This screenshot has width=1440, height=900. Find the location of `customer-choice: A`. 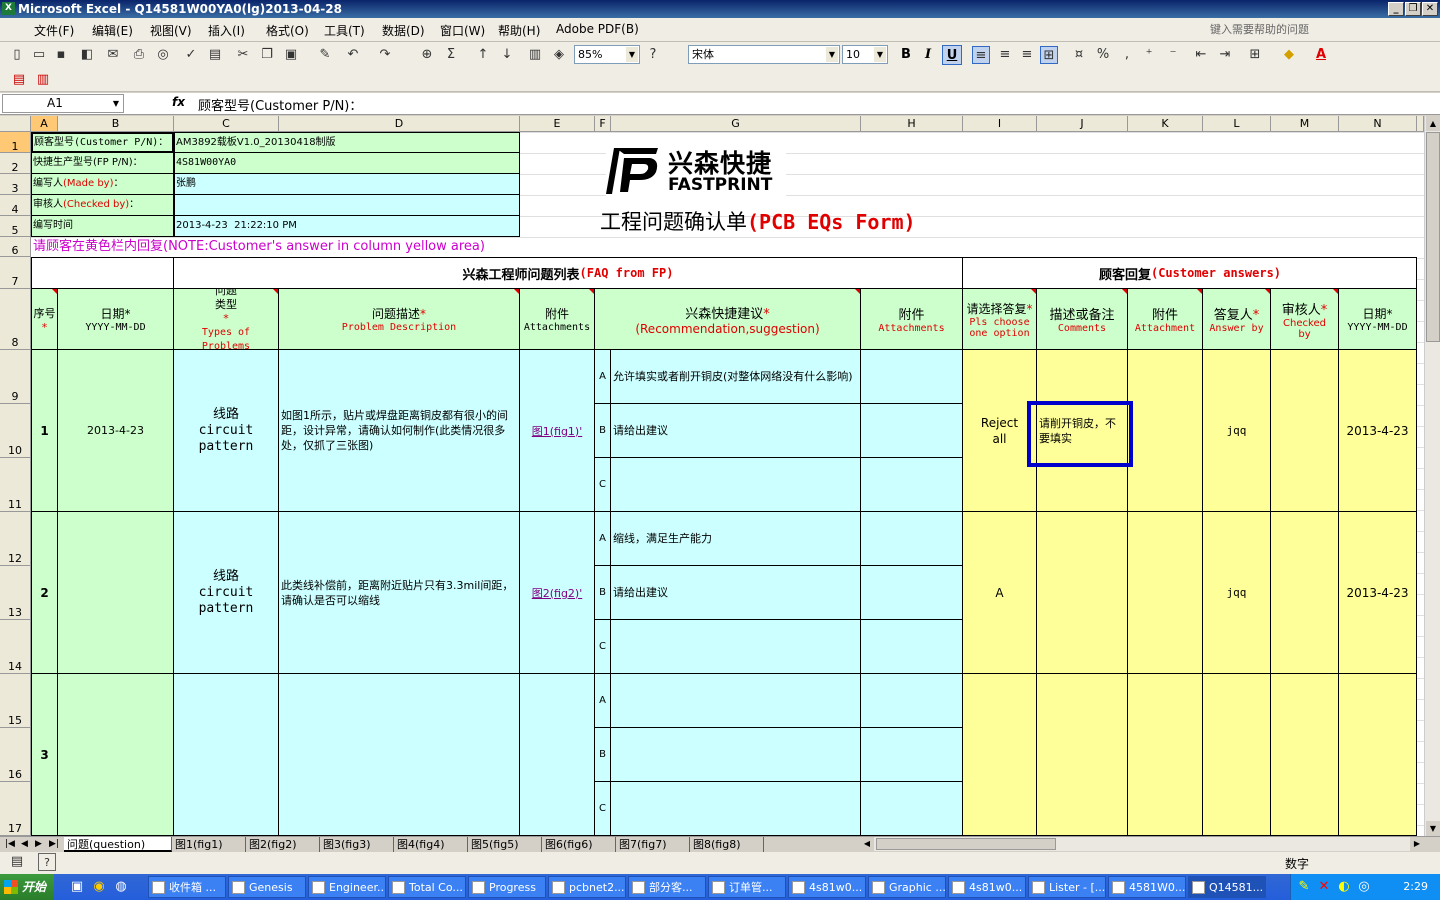

customer-choice: A is located at coordinates (1000, 593).